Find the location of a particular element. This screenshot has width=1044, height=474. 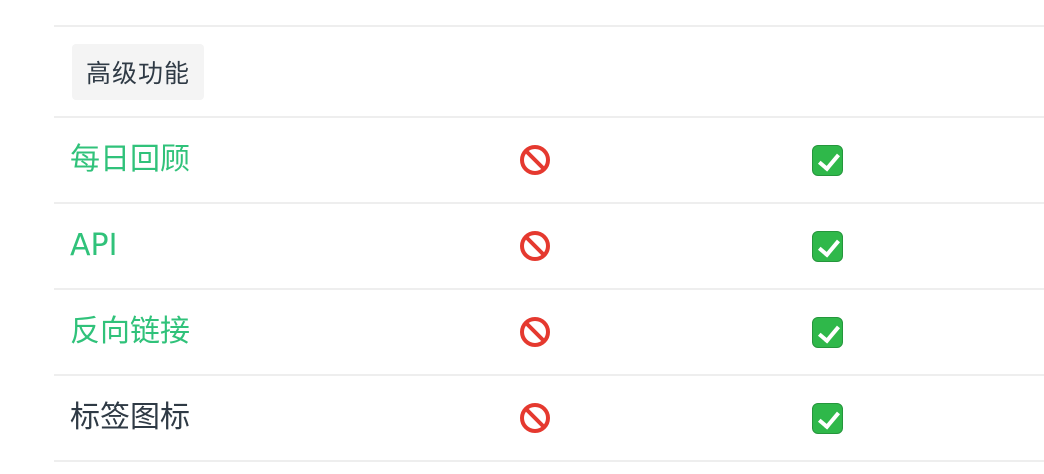

feature-link-daily-review: 每日回顾 is located at coordinates (130, 160).